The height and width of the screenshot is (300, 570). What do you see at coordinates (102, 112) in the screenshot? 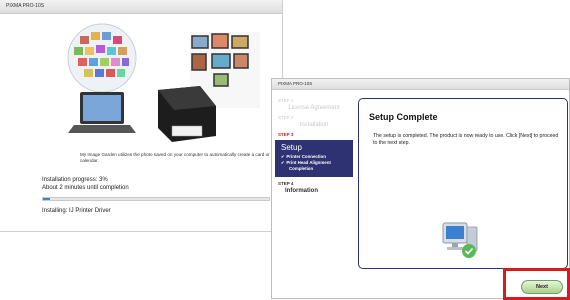
I see `laptop-icon` at bounding box center [102, 112].